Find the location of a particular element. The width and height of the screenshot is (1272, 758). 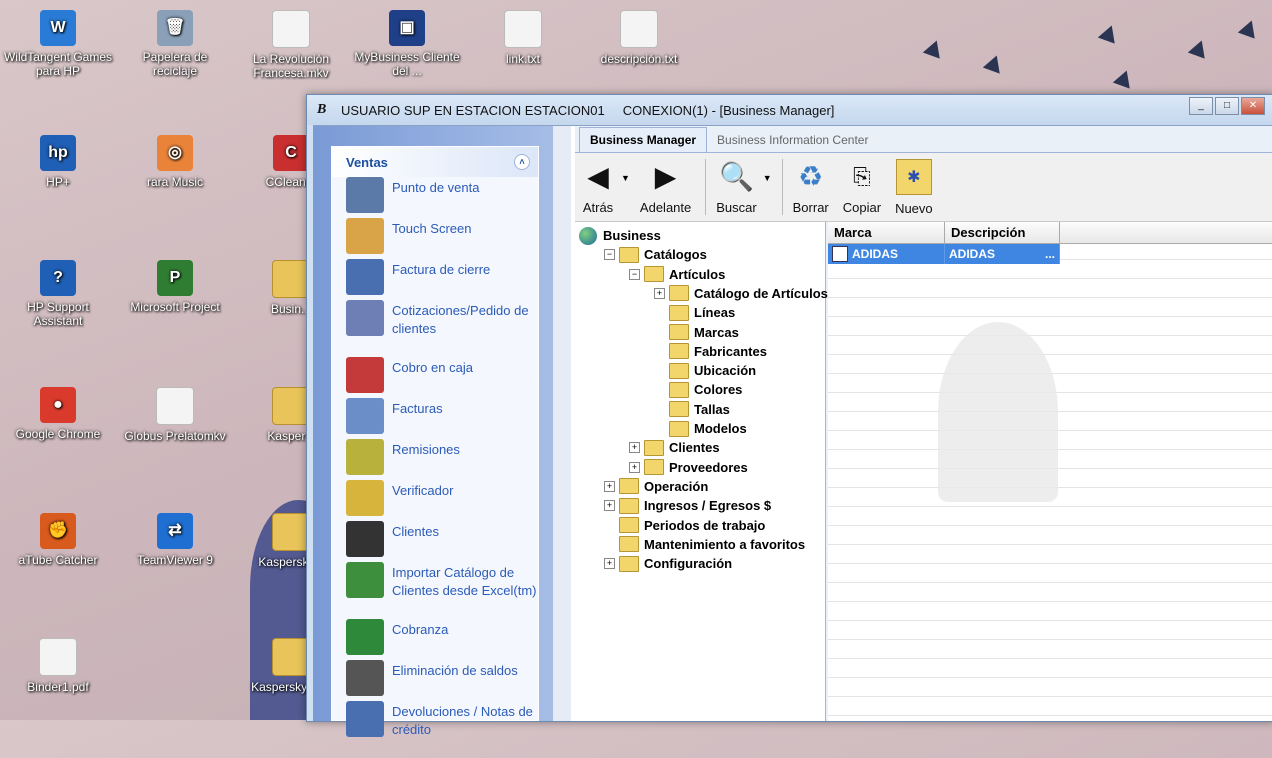

desktop-icon: descripción.txt is located at coordinates (639, 38).